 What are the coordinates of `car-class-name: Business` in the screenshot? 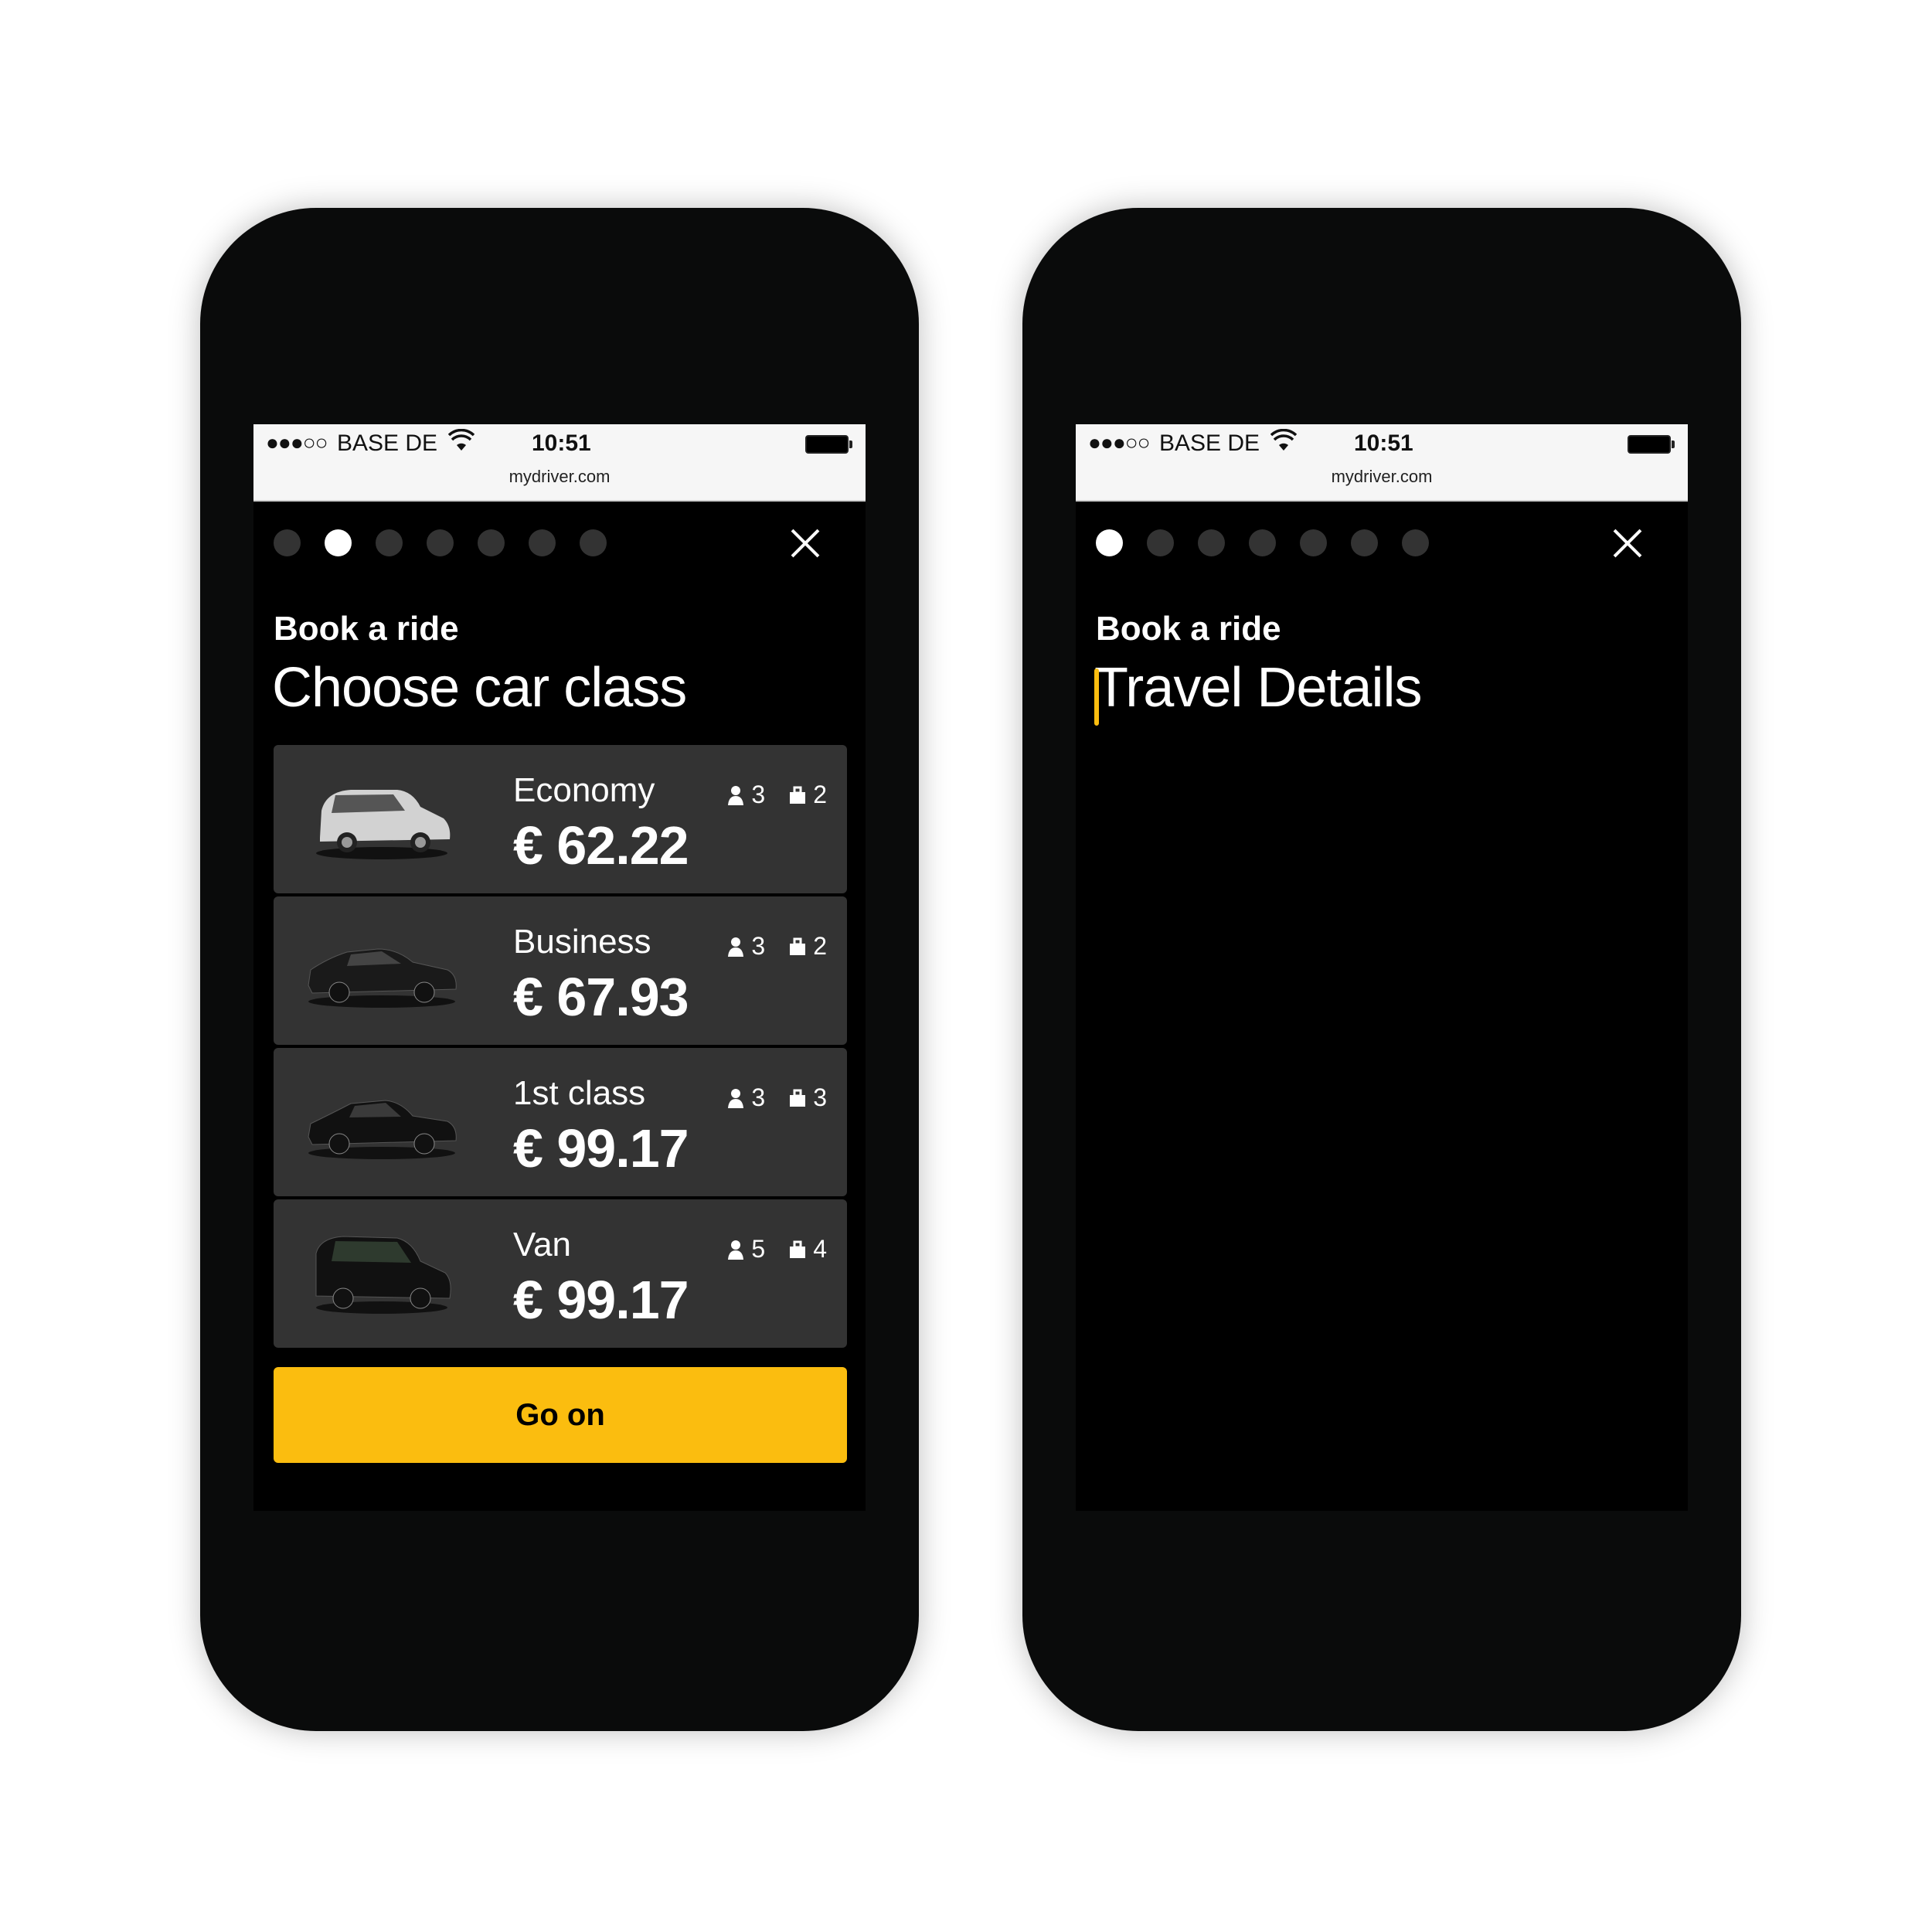 It's located at (582, 942).